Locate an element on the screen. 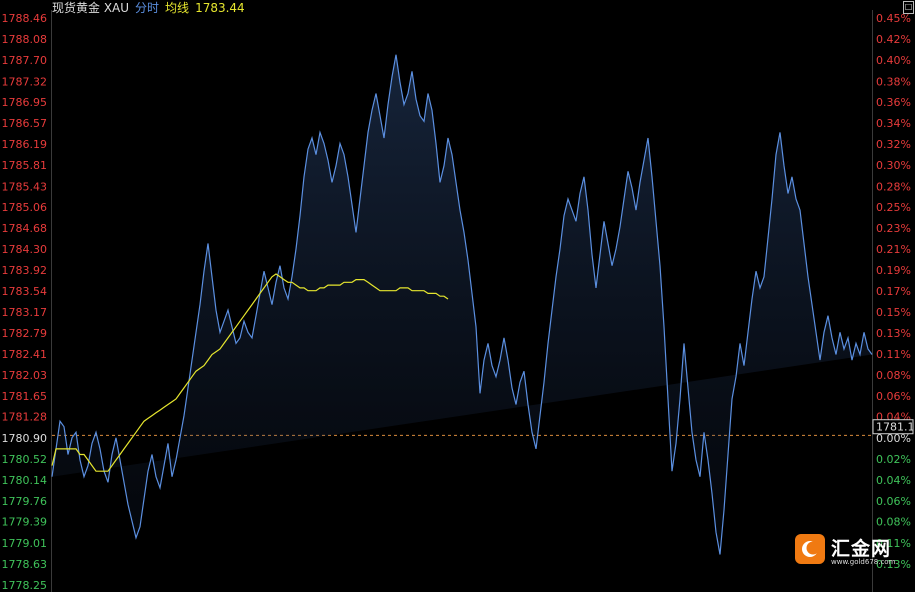 The image size is (915, 592). price-tick-label: 1778.25 is located at coordinates (25, 585).